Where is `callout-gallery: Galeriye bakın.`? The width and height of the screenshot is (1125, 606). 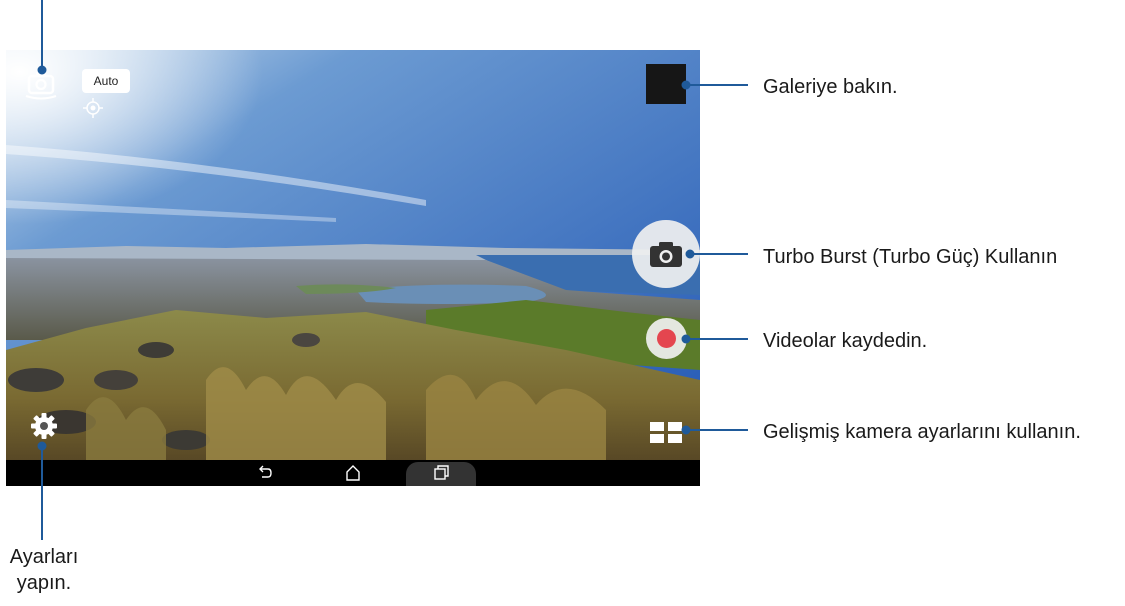
callout-gallery: Galeriye bakın. is located at coordinates (830, 87).